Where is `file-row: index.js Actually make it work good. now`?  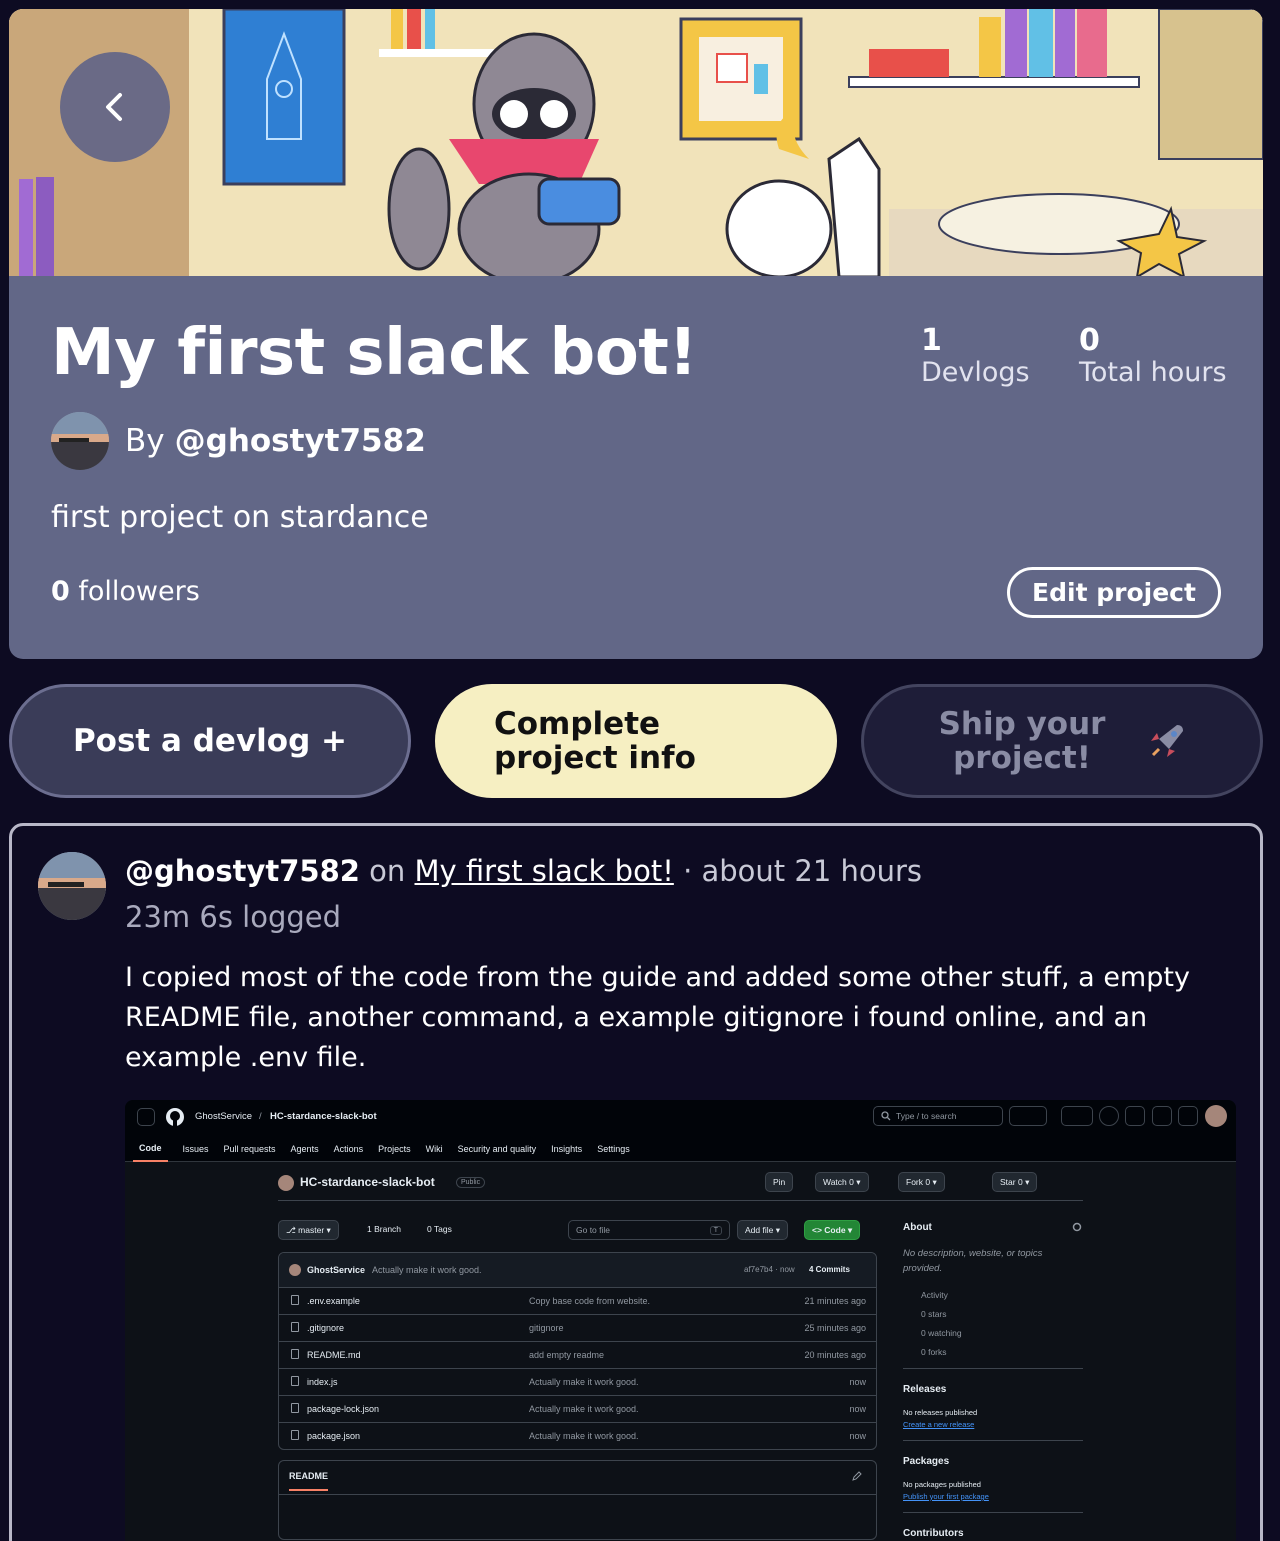 file-row: index.js Actually make it work good. now is located at coordinates (577, 1381).